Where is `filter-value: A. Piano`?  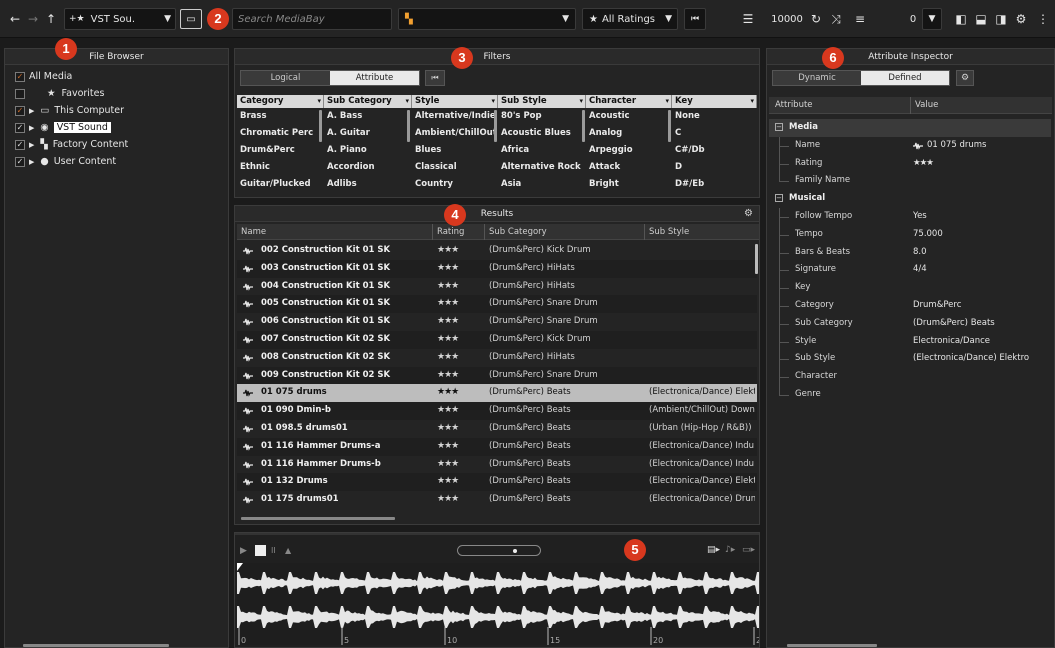 filter-value: A. Piano is located at coordinates (368, 150).